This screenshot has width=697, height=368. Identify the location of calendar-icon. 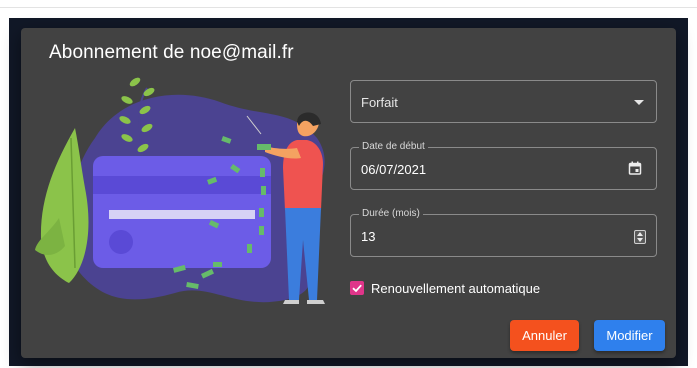
(635, 168).